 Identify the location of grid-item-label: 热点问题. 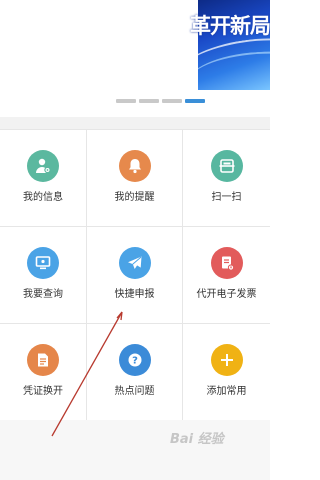
(134, 391).